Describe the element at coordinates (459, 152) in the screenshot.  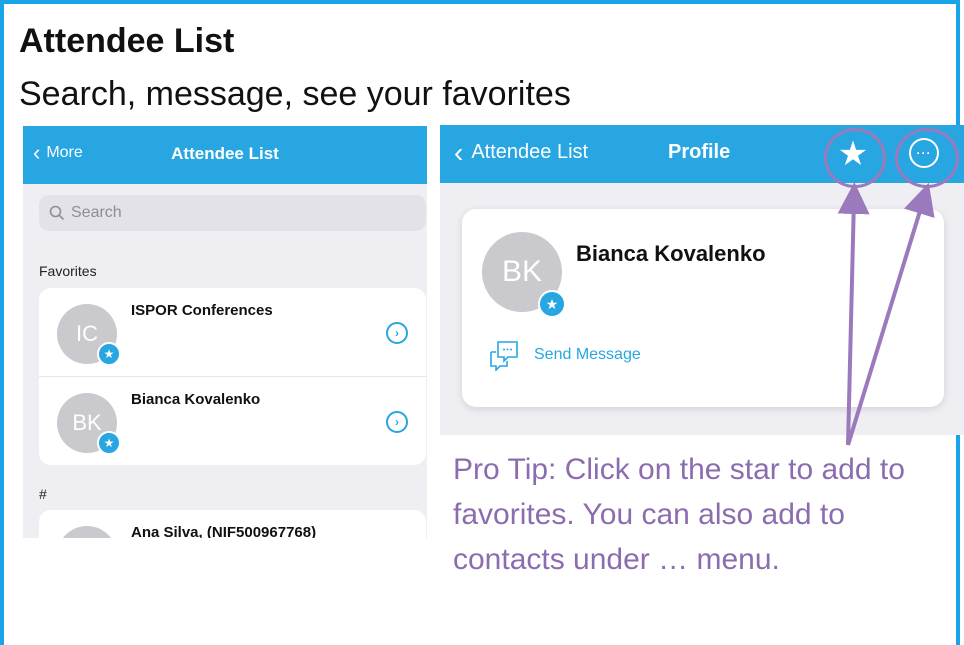
I see `chevron-left-icon: ‹` at that location.